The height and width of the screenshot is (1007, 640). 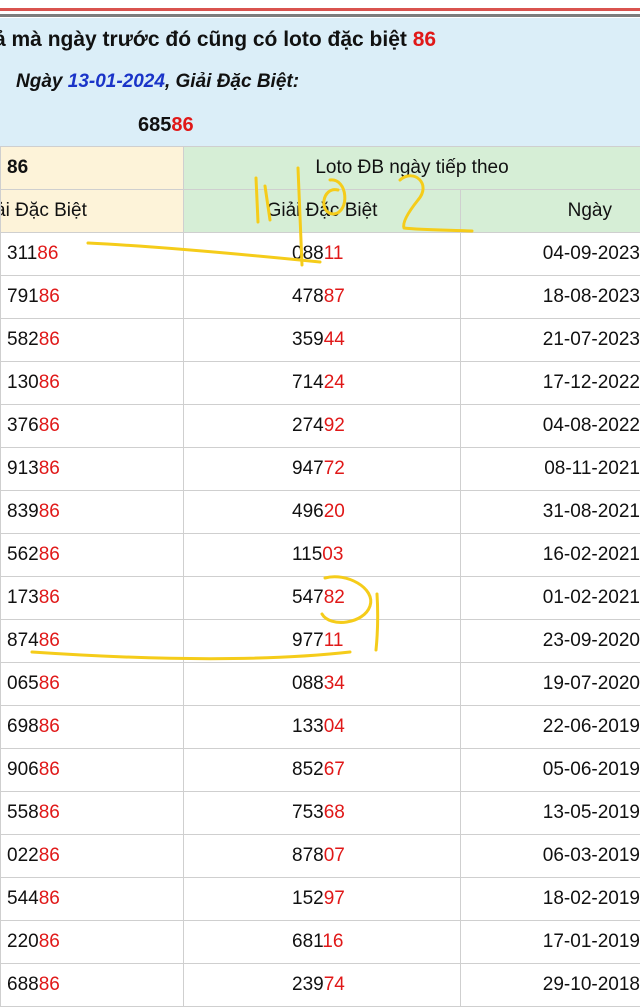 I want to click on cell-next-special-prize: 85267, so click(x=322, y=770).